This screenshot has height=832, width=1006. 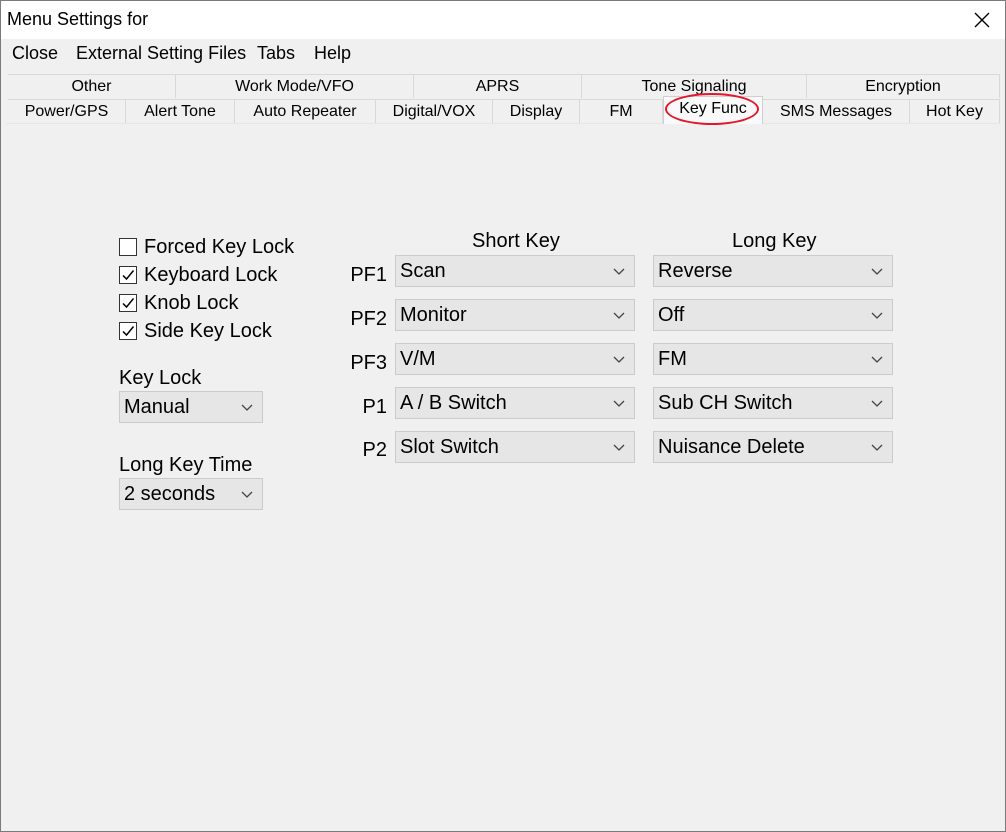 What do you see at coordinates (418, 359) in the screenshot?
I see `pf3-short-key-value: V/M` at bounding box center [418, 359].